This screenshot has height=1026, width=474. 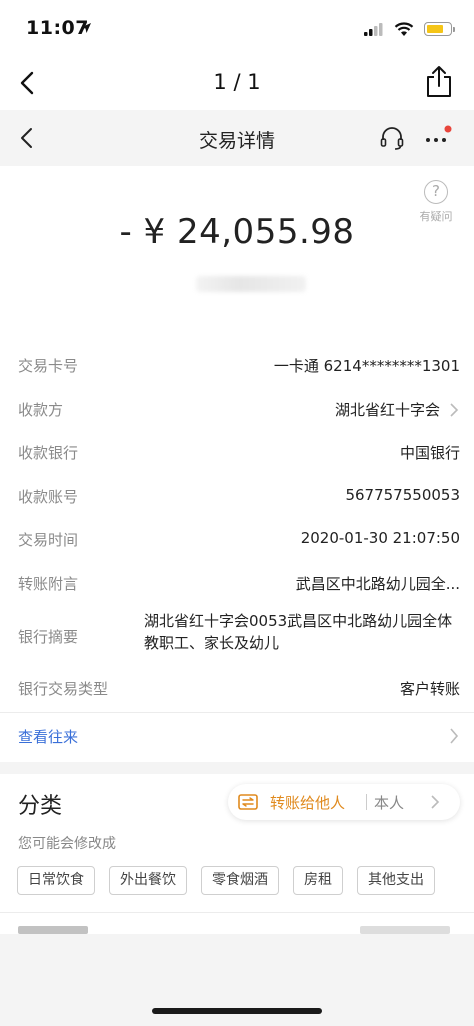 What do you see at coordinates (237, 1011) in the screenshot?
I see `home-indicator` at bounding box center [237, 1011].